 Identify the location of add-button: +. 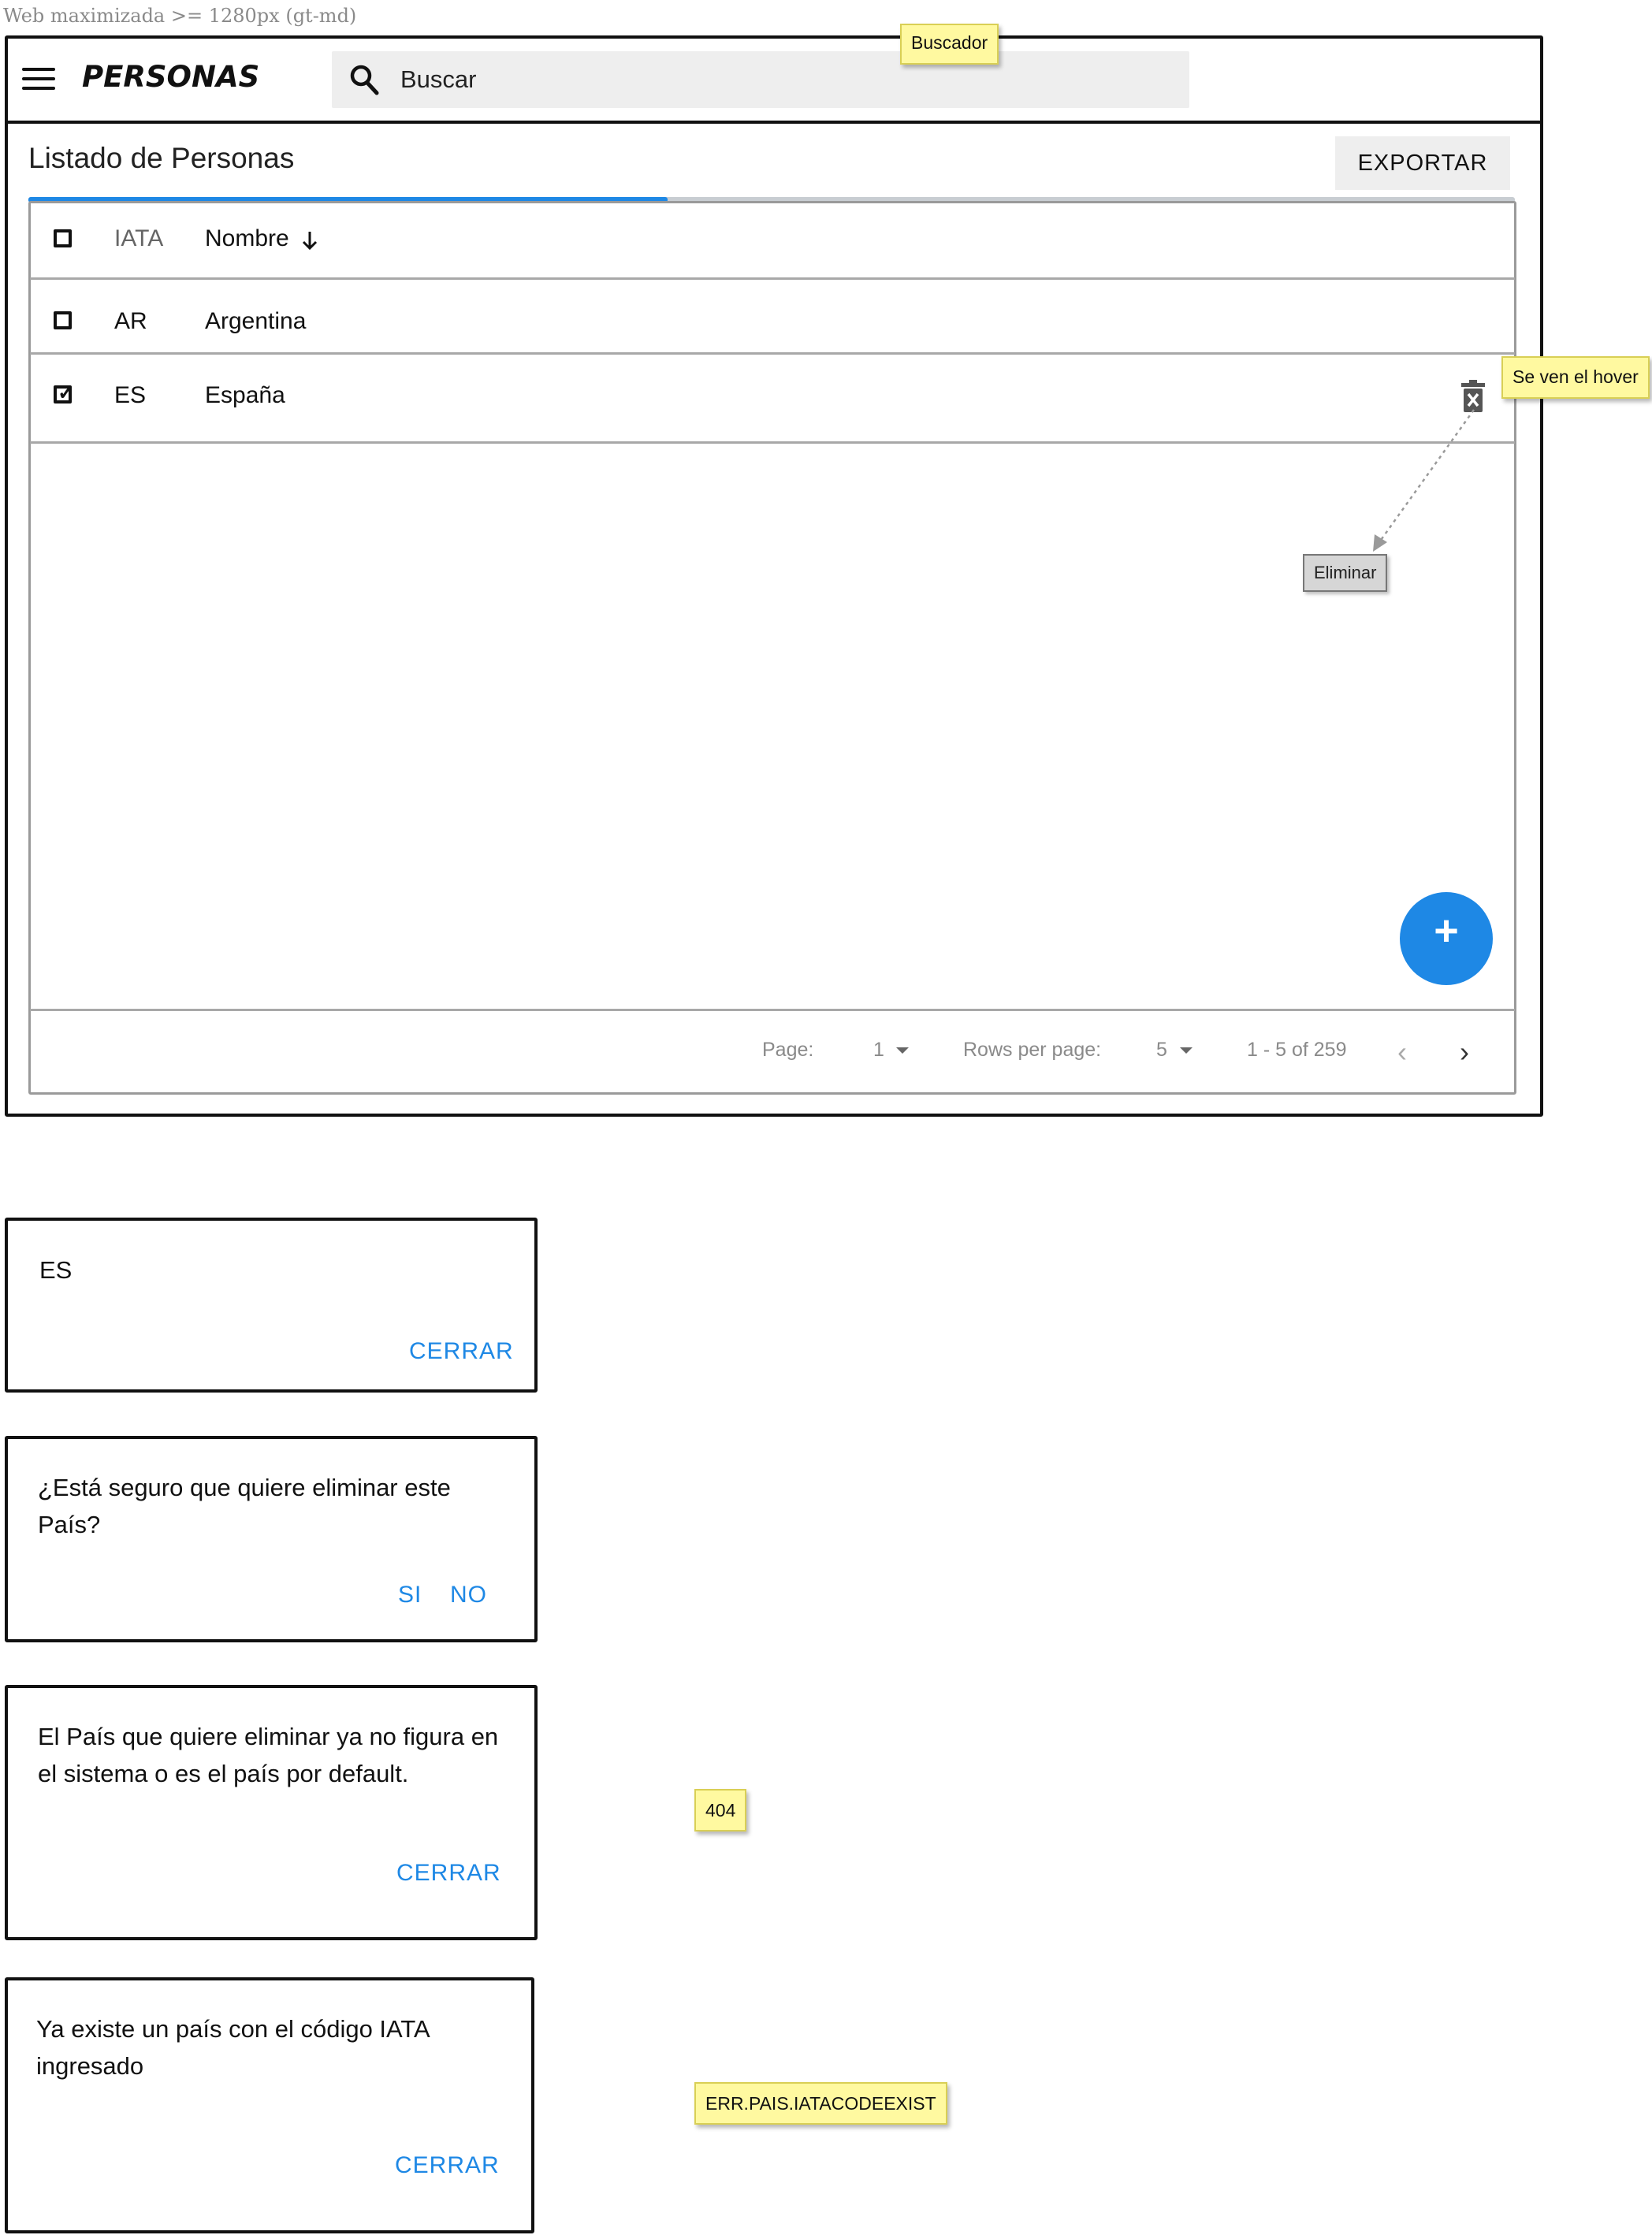
(1446, 938).